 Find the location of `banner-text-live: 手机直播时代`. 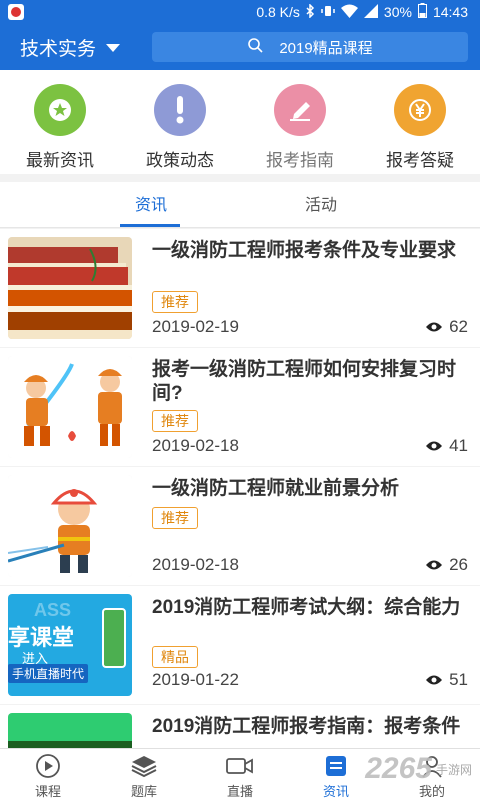

banner-text-live: 手机直播时代 is located at coordinates (48, 673).